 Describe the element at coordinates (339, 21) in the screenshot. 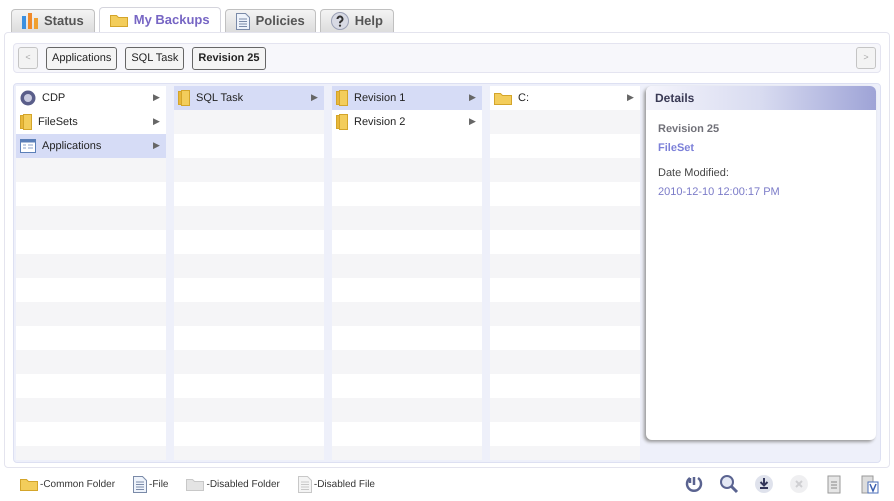

I see `help-icon` at that location.